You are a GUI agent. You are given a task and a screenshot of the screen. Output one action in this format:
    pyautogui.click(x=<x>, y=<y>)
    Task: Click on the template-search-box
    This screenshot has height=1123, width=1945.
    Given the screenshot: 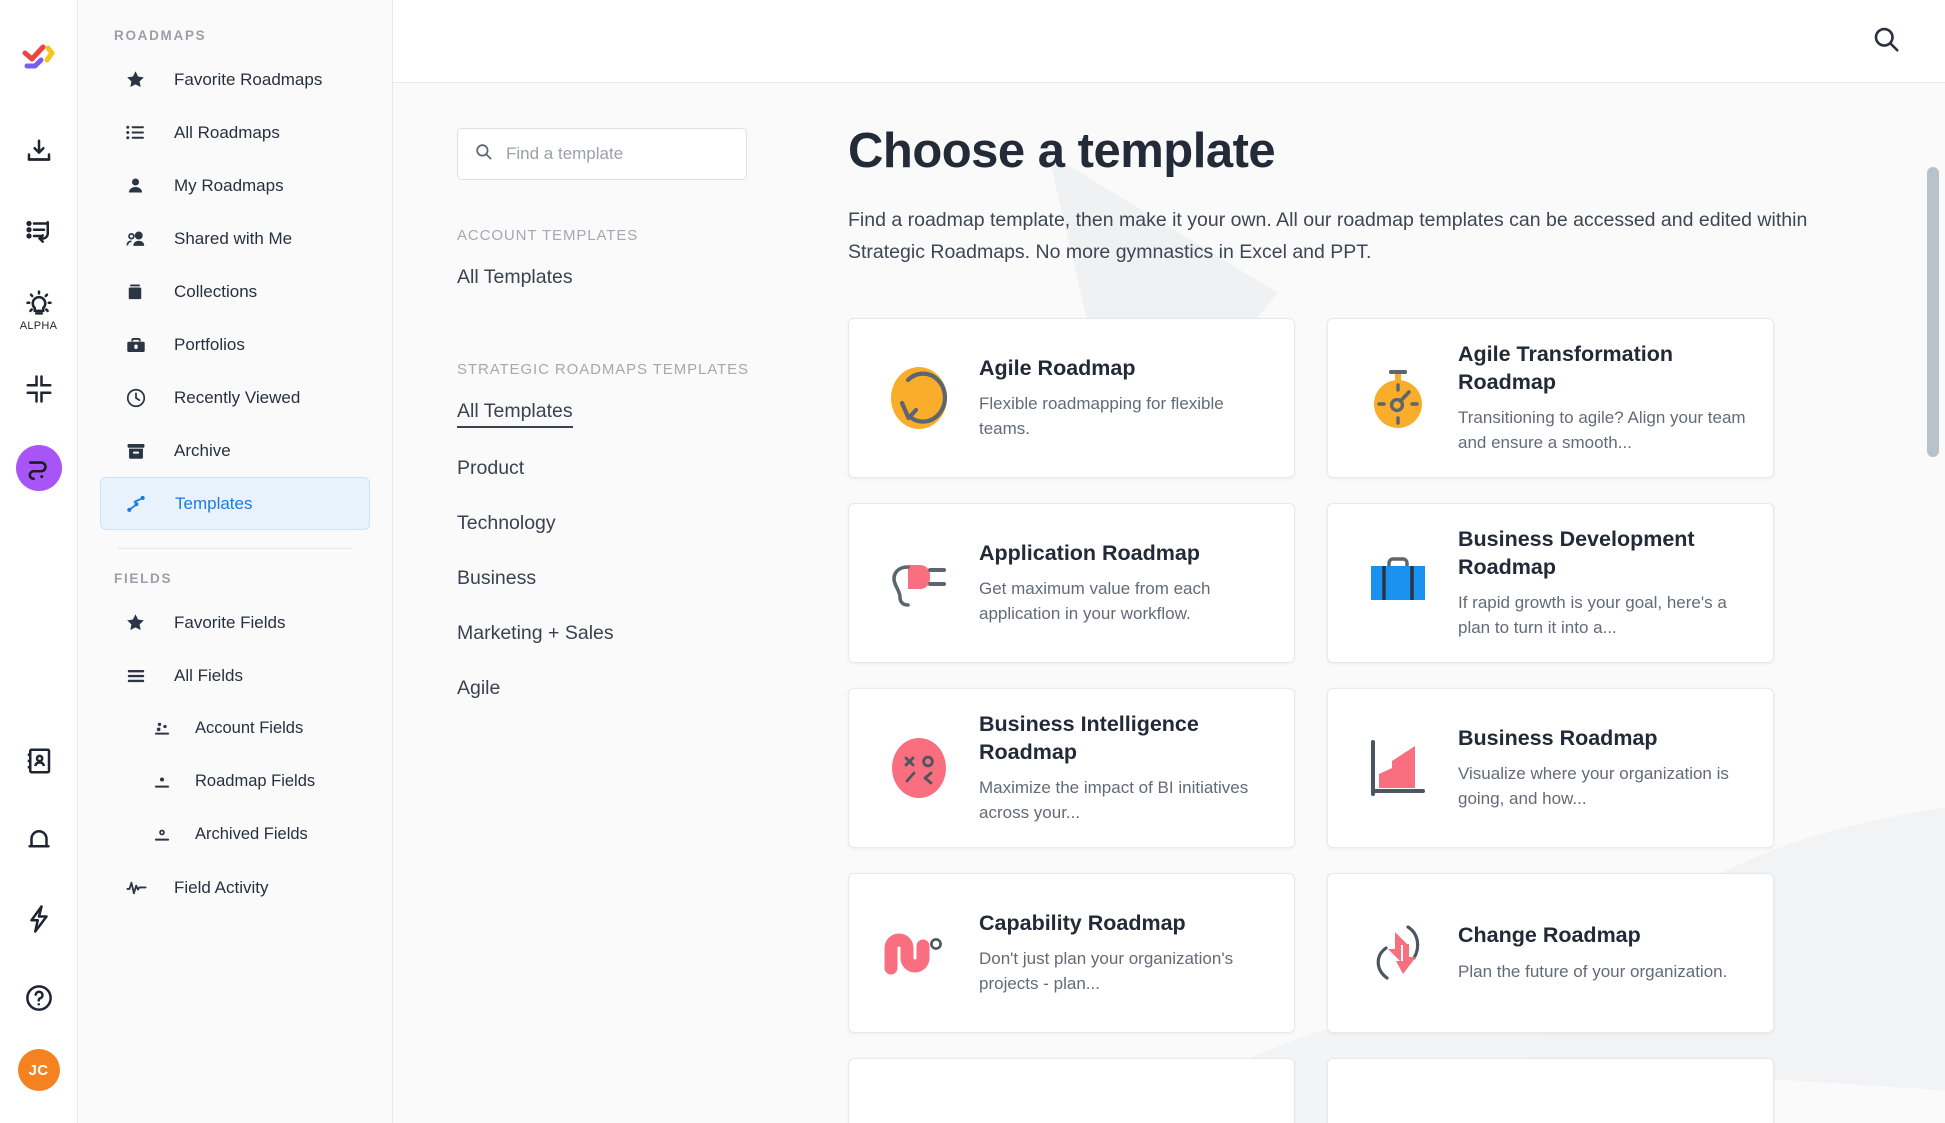 What is the action you would take?
    pyautogui.click(x=602, y=154)
    